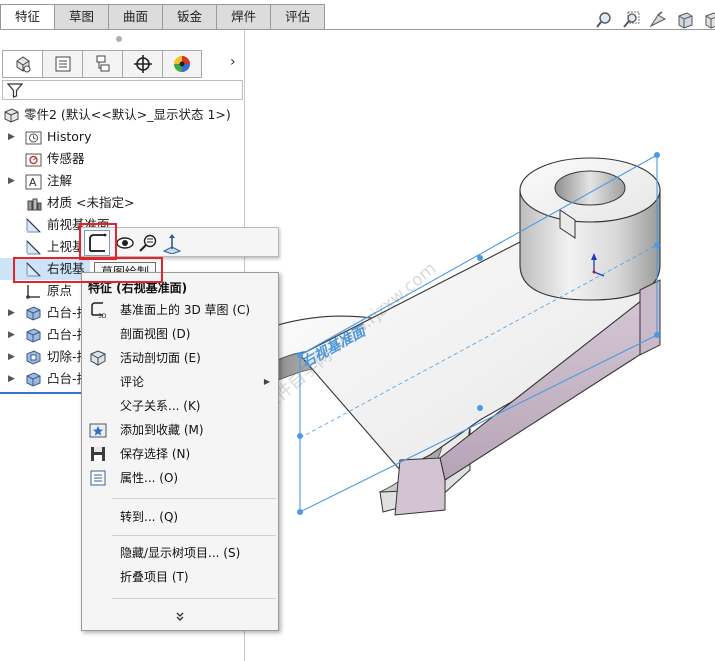  What do you see at coordinates (685, 20) in the screenshot?
I see `section-view-icon` at bounding box center [685, 20].